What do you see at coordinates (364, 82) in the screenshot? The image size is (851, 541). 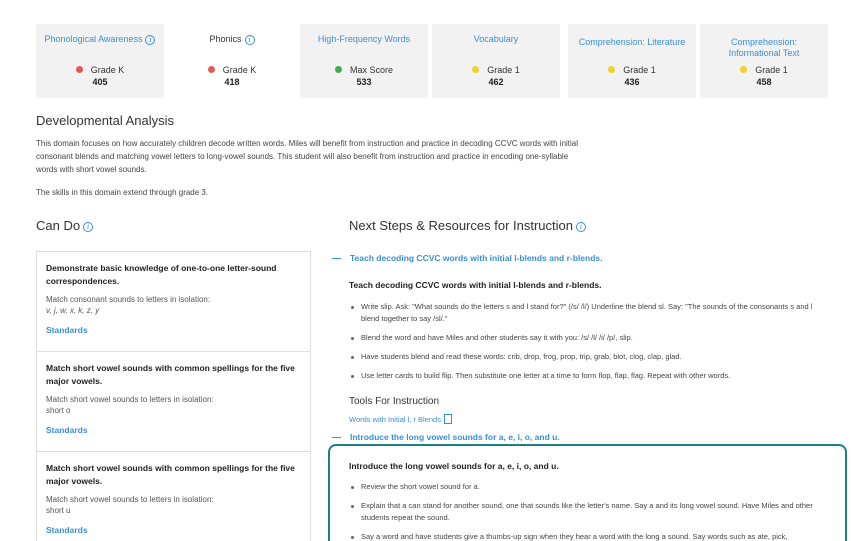 I see `card-score: 533` at bounding box center [364, 82].